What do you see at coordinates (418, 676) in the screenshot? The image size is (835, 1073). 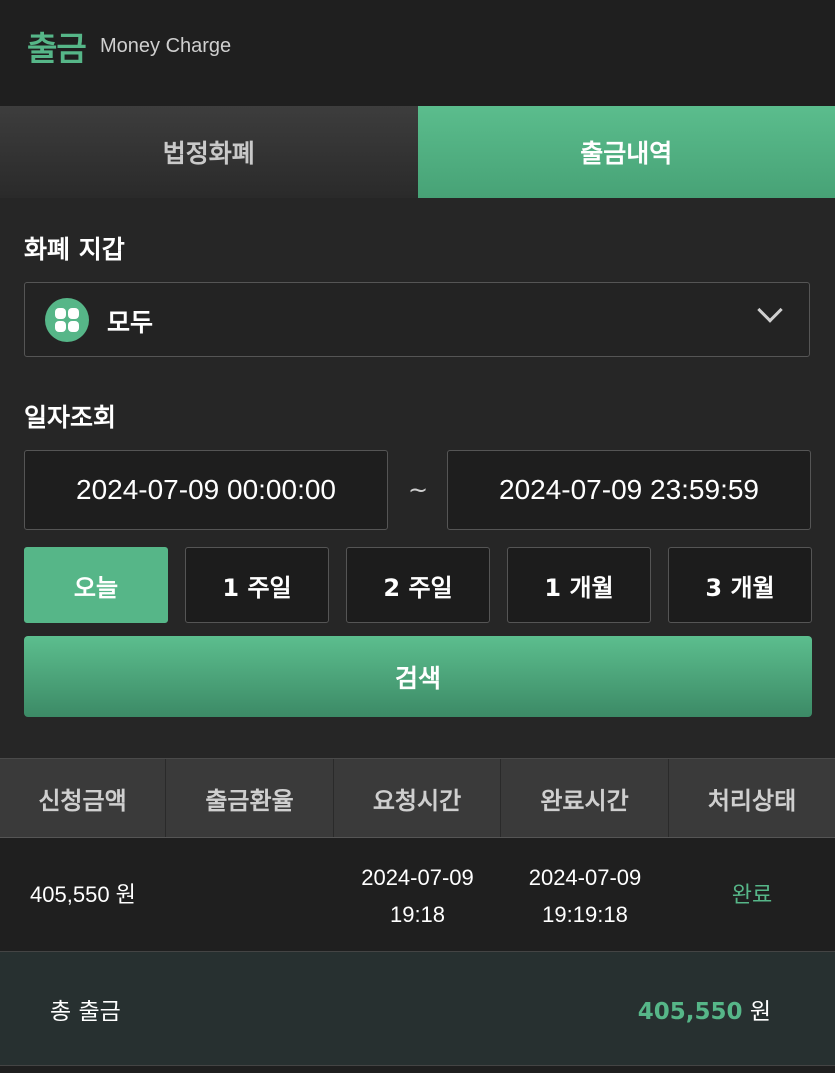 I see `search-button: 검색` at bounding box center [418, 676].